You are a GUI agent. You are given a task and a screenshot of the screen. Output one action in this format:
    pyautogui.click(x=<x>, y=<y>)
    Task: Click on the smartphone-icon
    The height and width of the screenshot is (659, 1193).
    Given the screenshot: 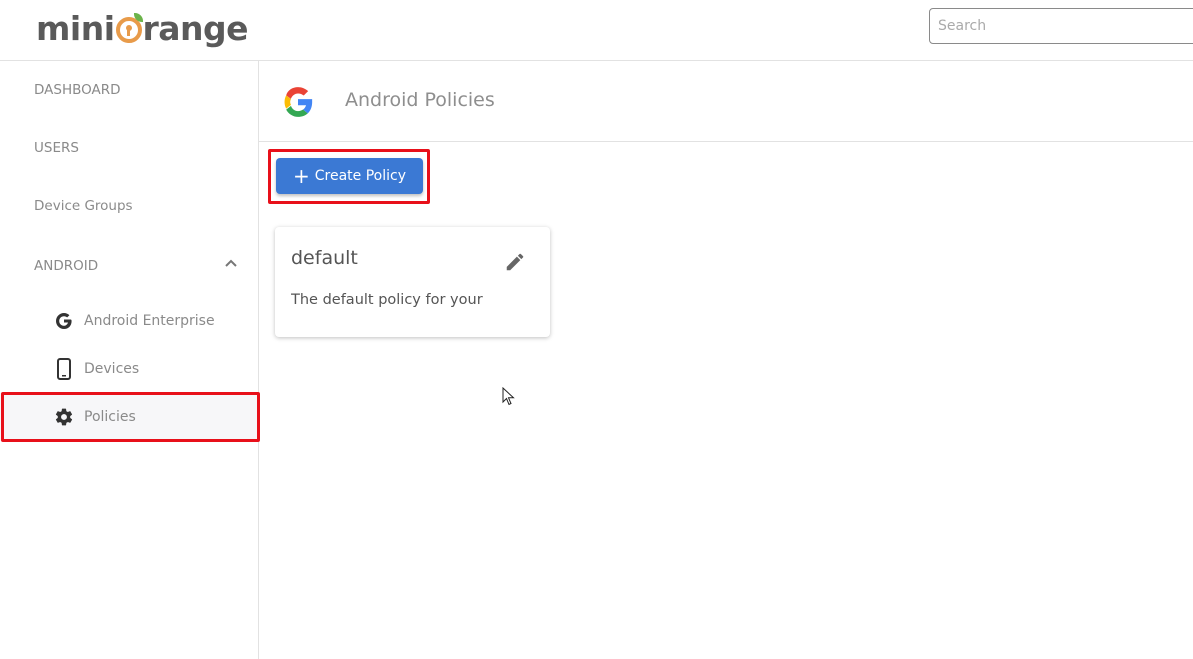 What is the action you would take?
    pyautogui.click(x=64, y=369)
    